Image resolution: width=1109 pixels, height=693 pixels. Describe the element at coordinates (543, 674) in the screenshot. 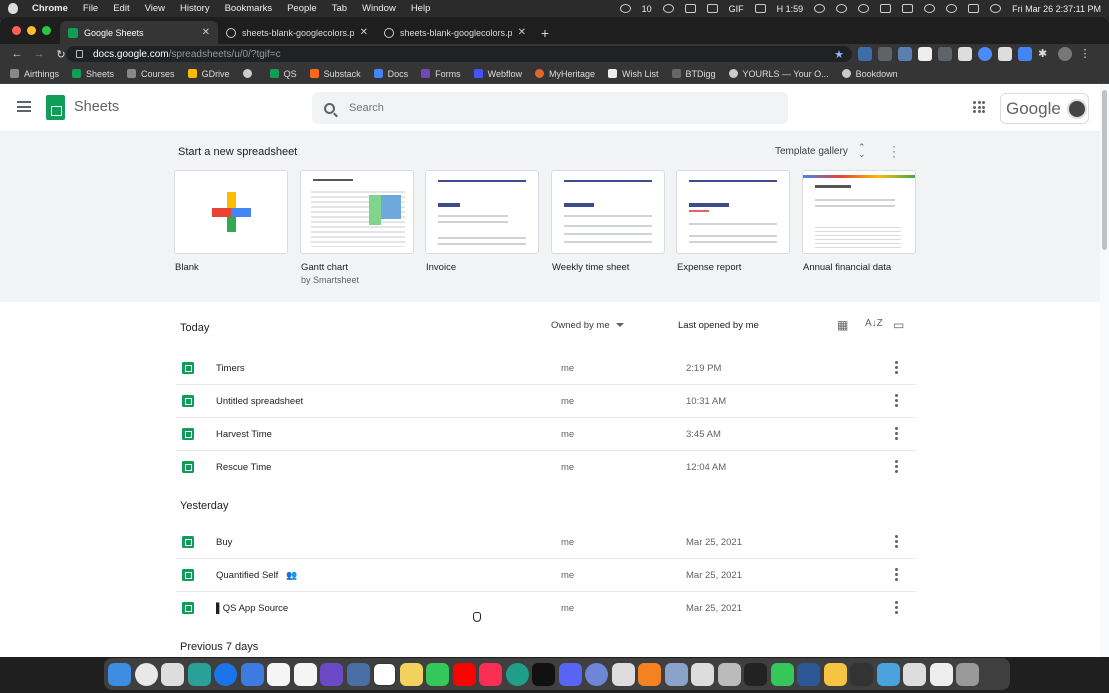

I see `apple-tv-icon` at that location.